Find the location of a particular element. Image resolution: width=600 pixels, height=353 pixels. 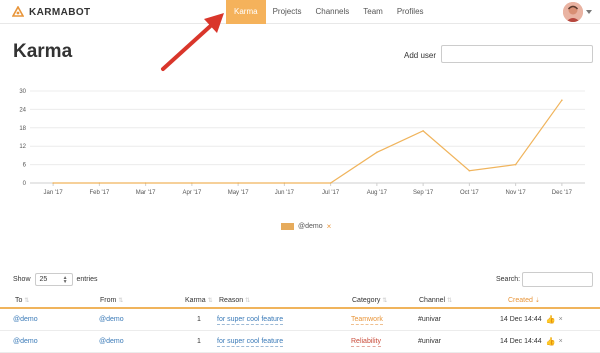

column-header-channel: Channel ⇅ is located at coordinates (435, 300).